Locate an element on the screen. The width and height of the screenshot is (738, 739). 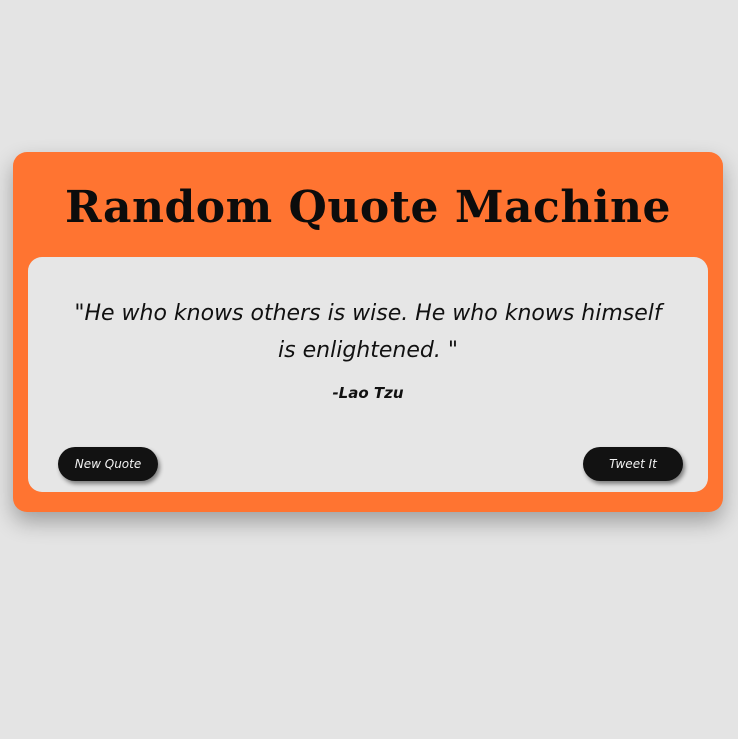
quote-author: -Lao Tzu is located at coordinates (368, 393).